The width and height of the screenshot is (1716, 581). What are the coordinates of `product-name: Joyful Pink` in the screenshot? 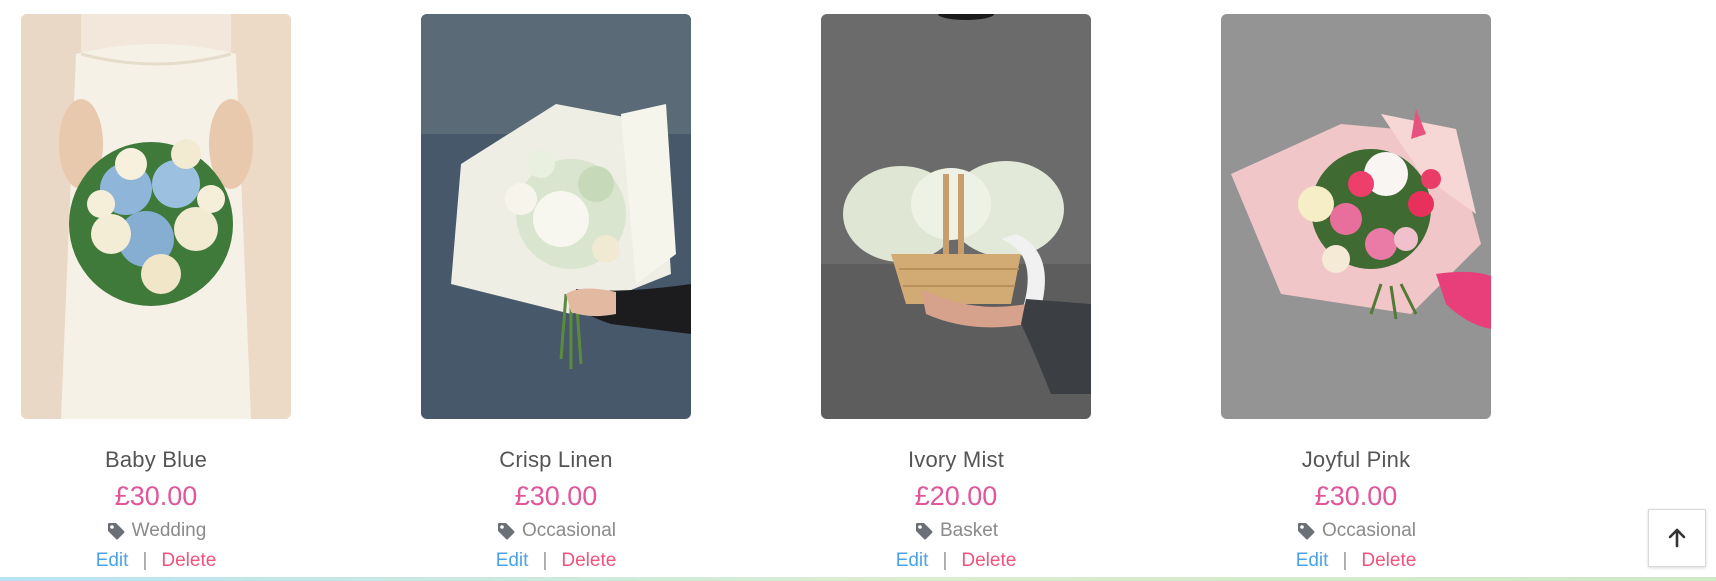 It's located at (1356, 459).